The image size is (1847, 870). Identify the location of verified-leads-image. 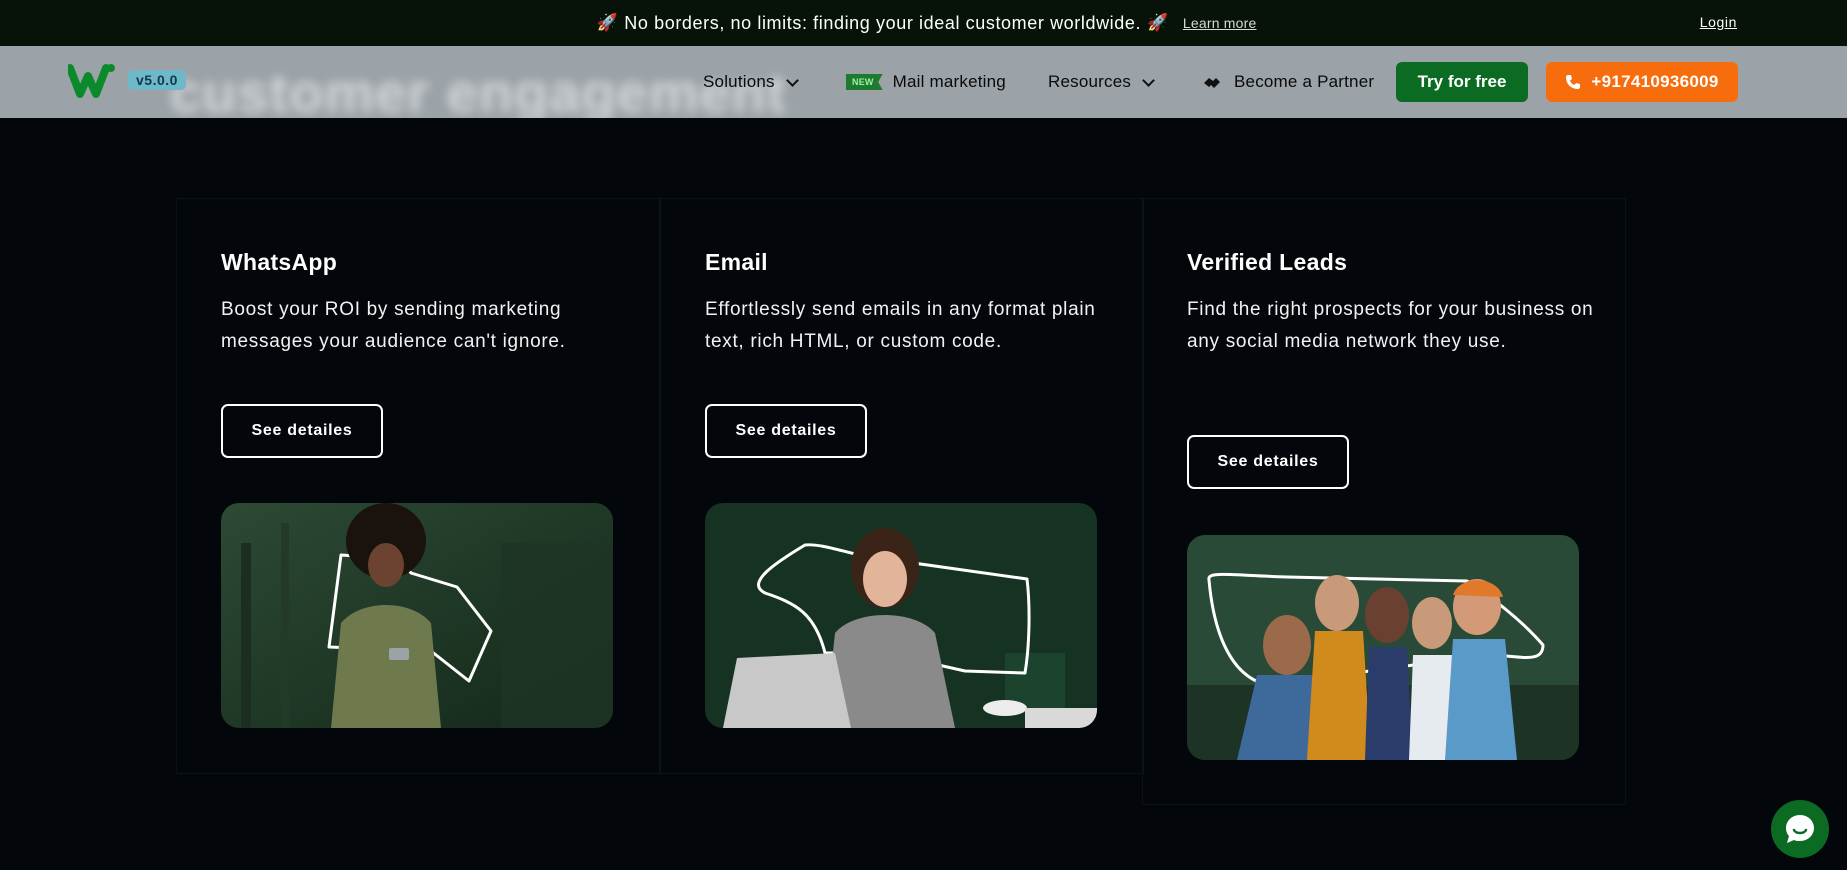
(1383, 647).